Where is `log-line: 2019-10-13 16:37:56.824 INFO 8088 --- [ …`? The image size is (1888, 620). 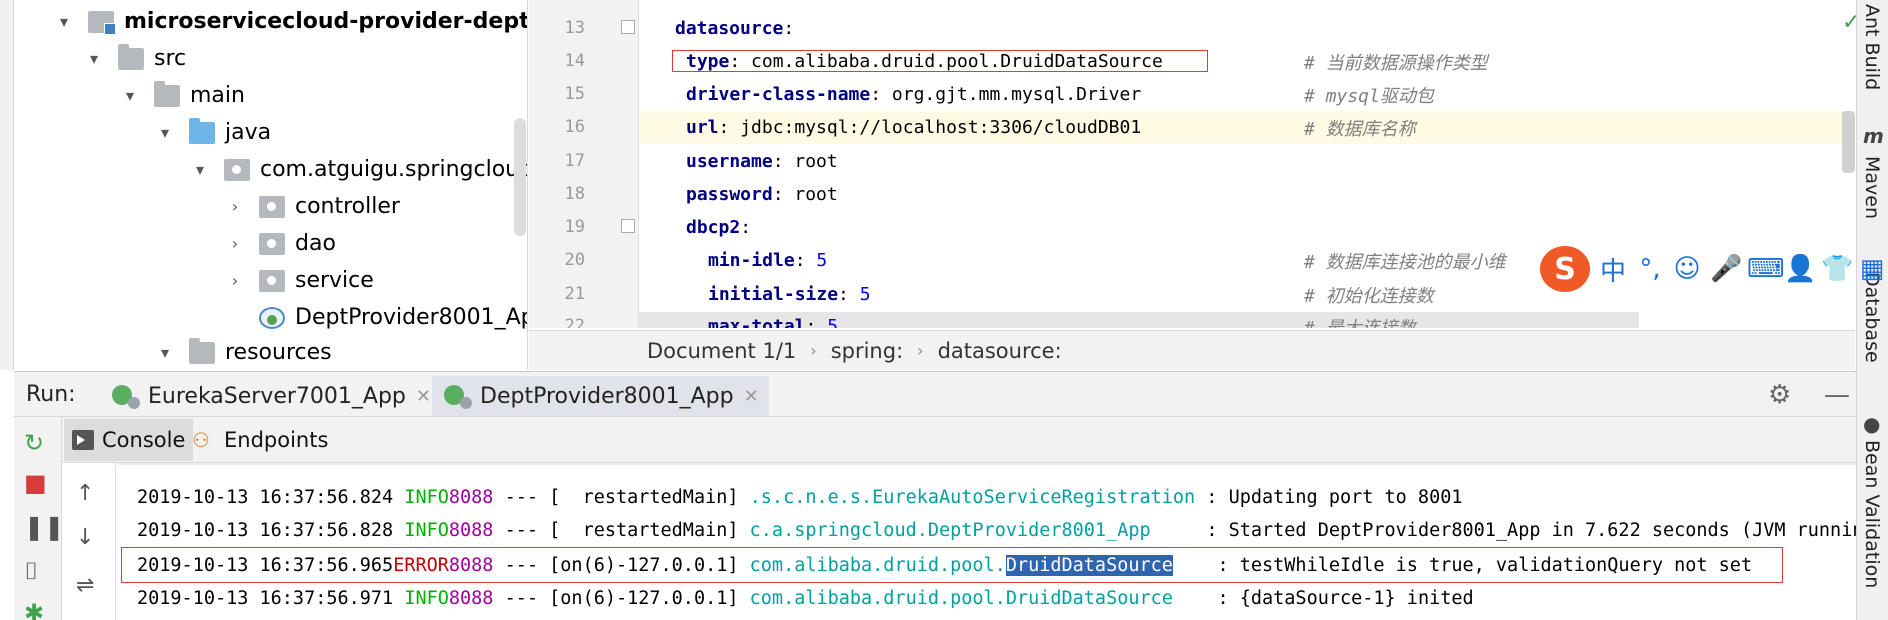
log-line: 2019-10-13 16:37:56.824 INFO 8088 --- [ … is located at coordinates (799, 497).